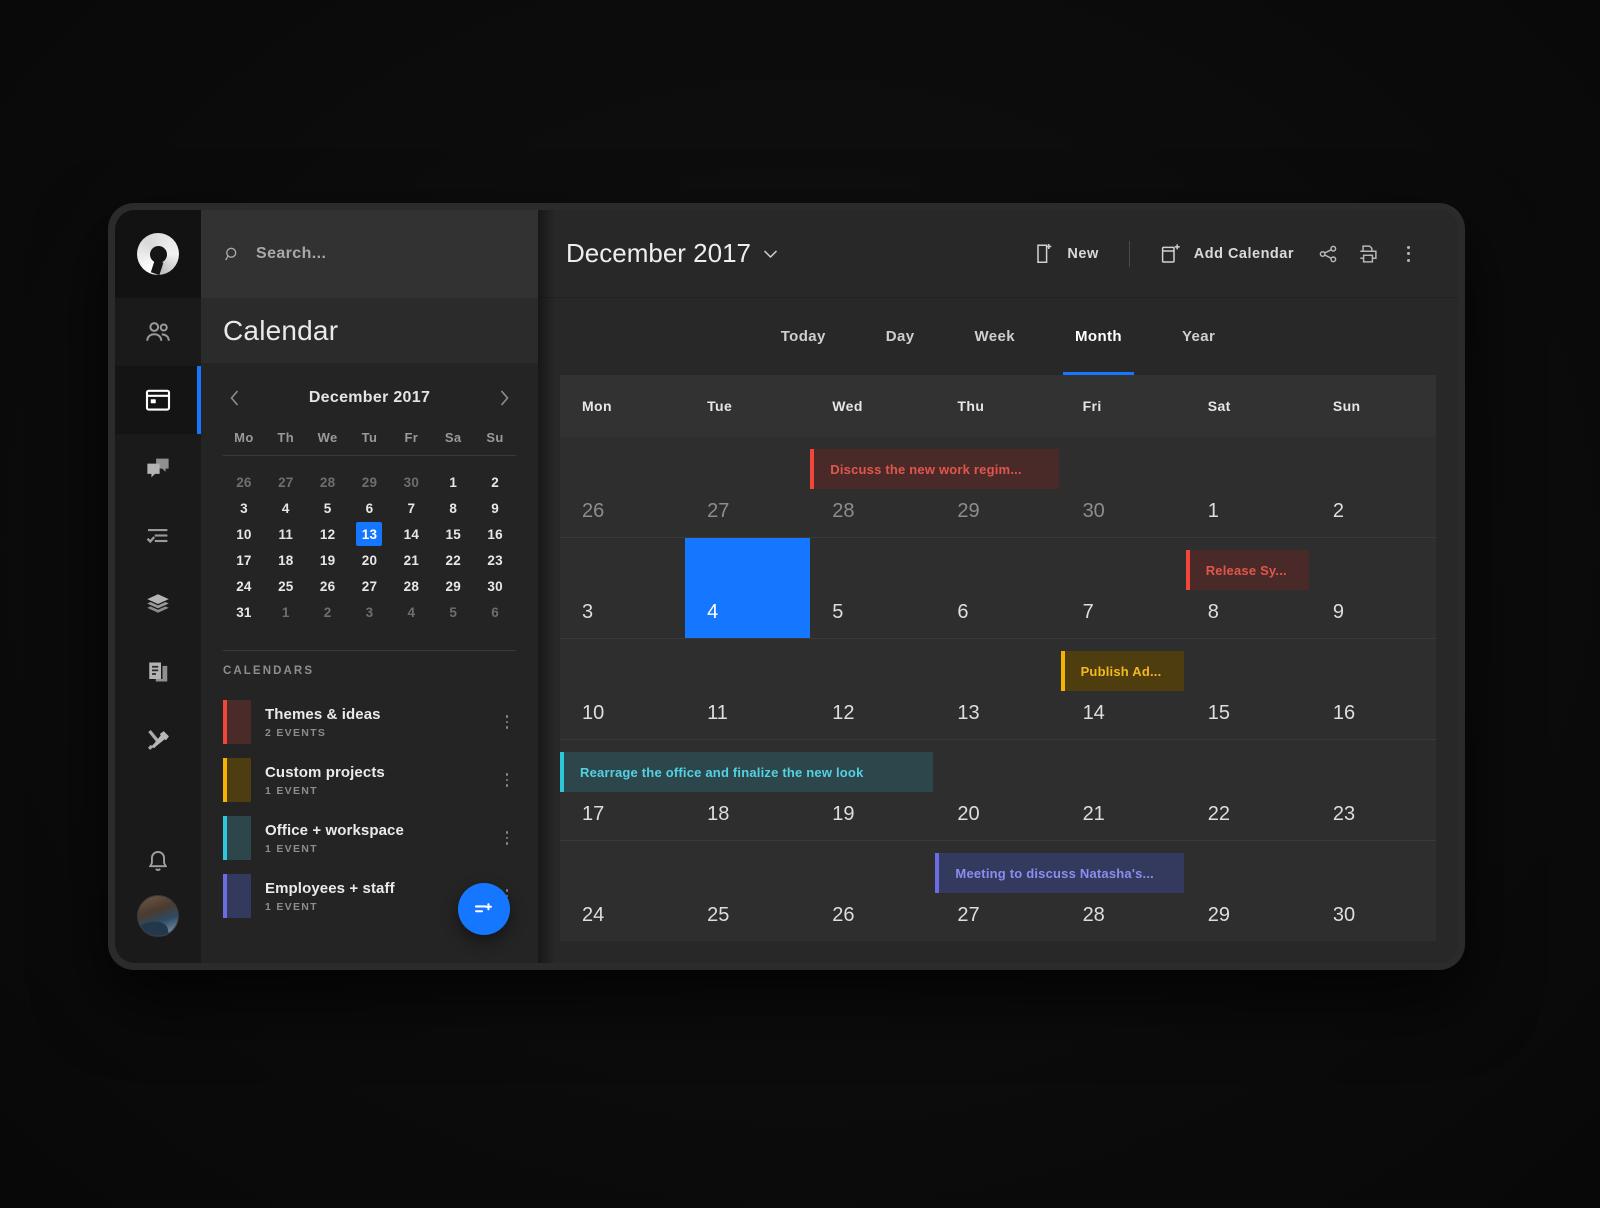 This screenshot has width=1600, height=1208. Describe the element at coordinates (803, 336) in the screenshot. I see `tab-today: Today` at that location.